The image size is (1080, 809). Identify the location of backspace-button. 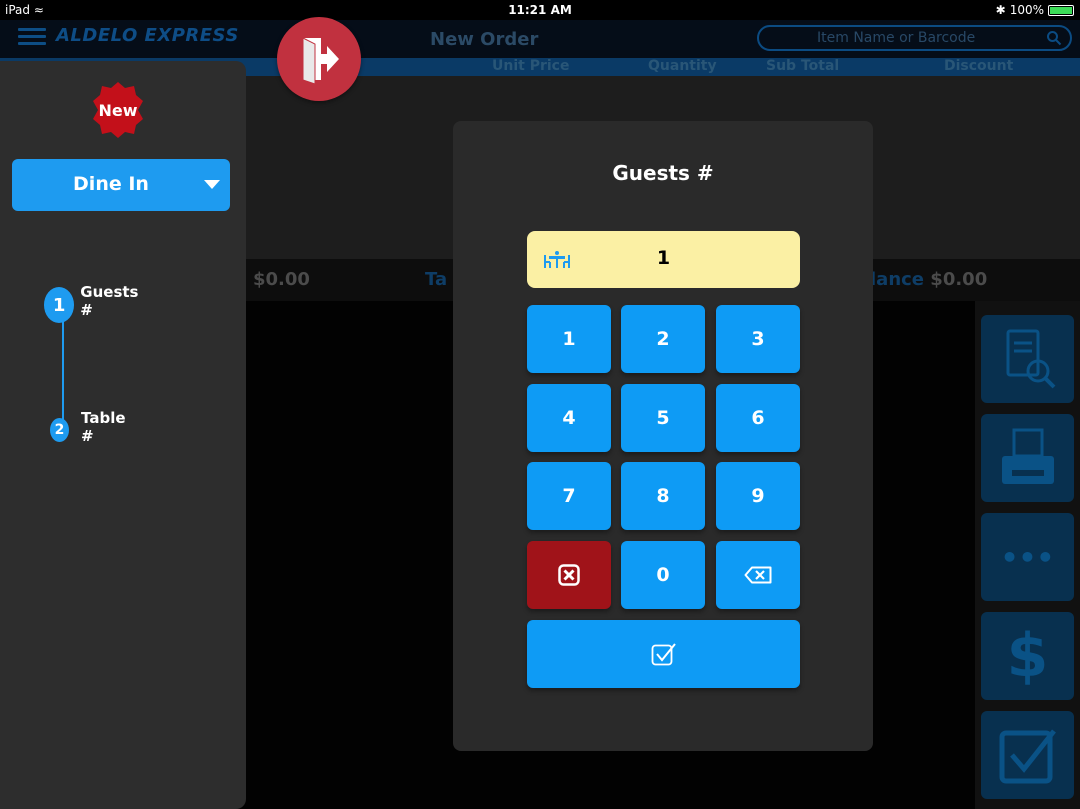
(758, 575).